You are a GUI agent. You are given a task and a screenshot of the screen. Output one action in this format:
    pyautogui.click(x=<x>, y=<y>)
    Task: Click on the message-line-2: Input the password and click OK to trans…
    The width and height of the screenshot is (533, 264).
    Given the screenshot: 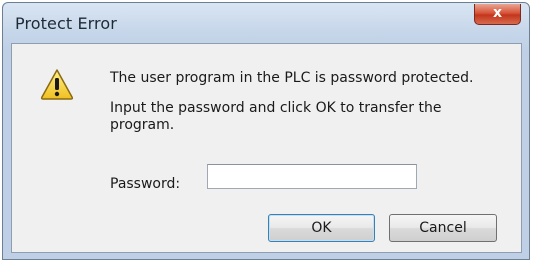 What is the action you would take?
    pyautogui.click(x=276, y=116)
    